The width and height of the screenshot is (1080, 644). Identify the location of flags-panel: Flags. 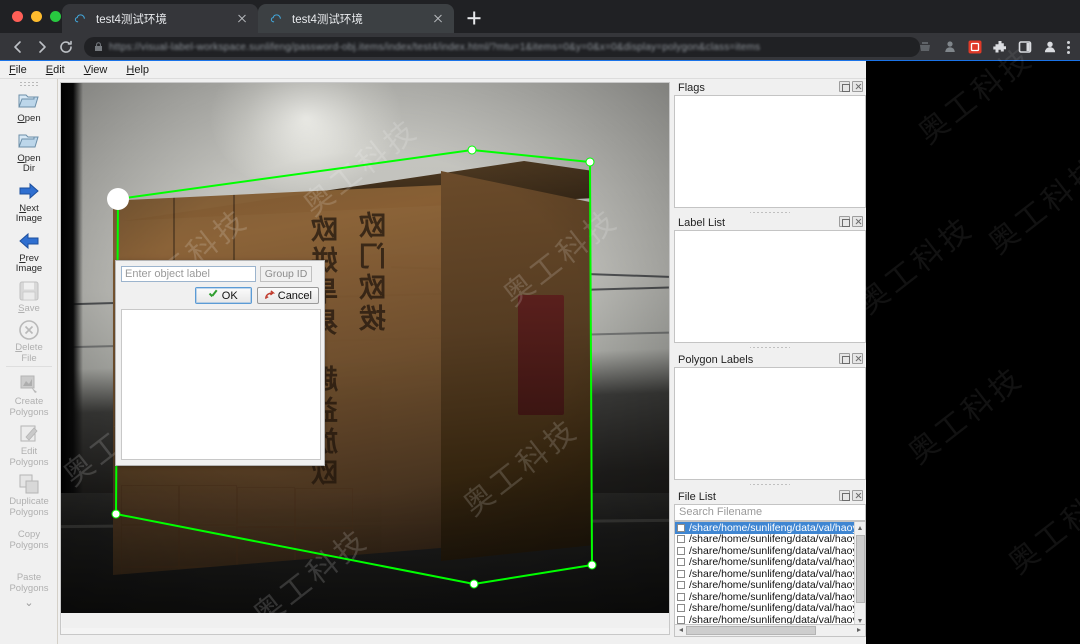
(770, 148).